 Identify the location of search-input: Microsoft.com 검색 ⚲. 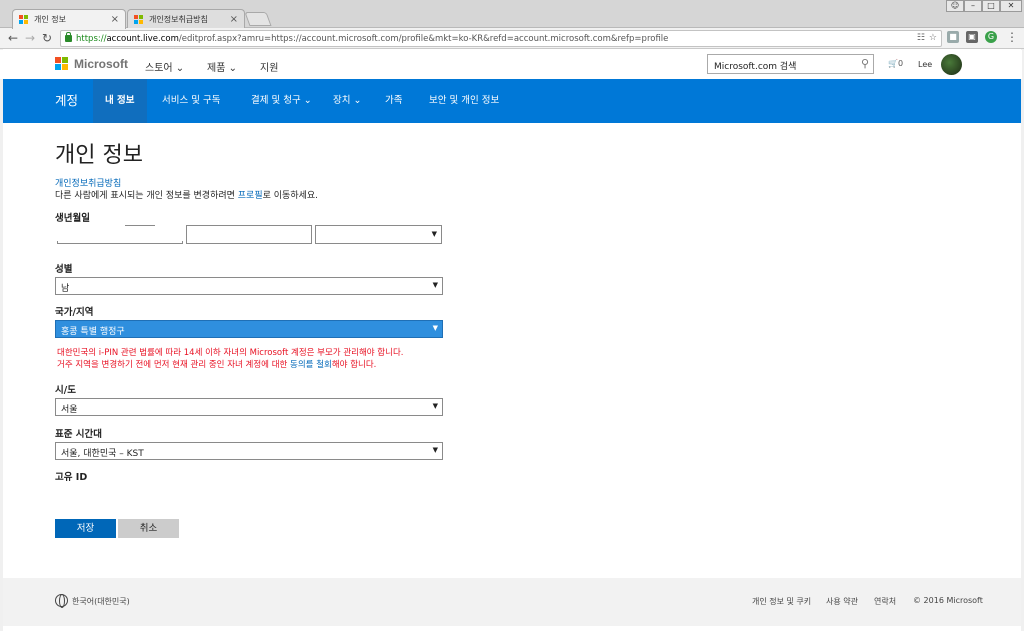
(790, 64).